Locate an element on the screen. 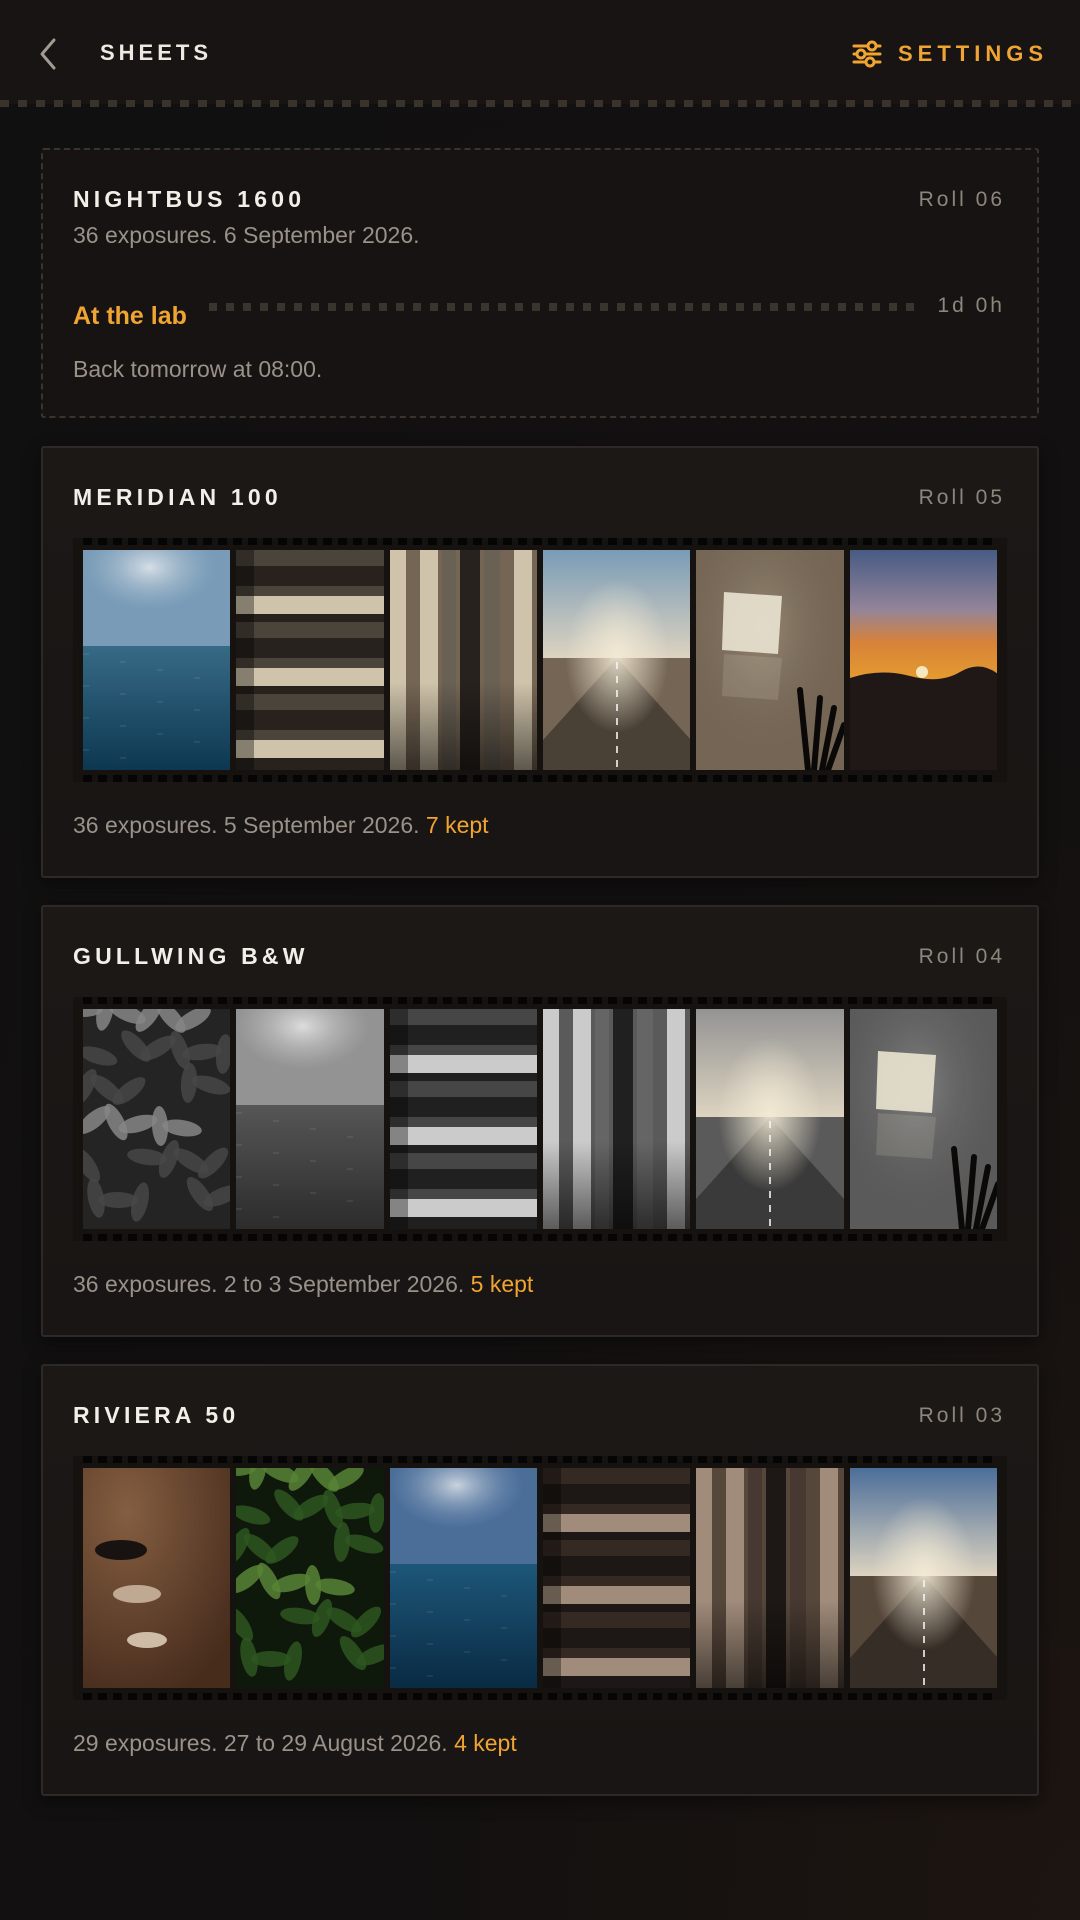 The height and width of the screenshot is (1920, 1080). chevron-left-icon is located at coordinates (48, 54).